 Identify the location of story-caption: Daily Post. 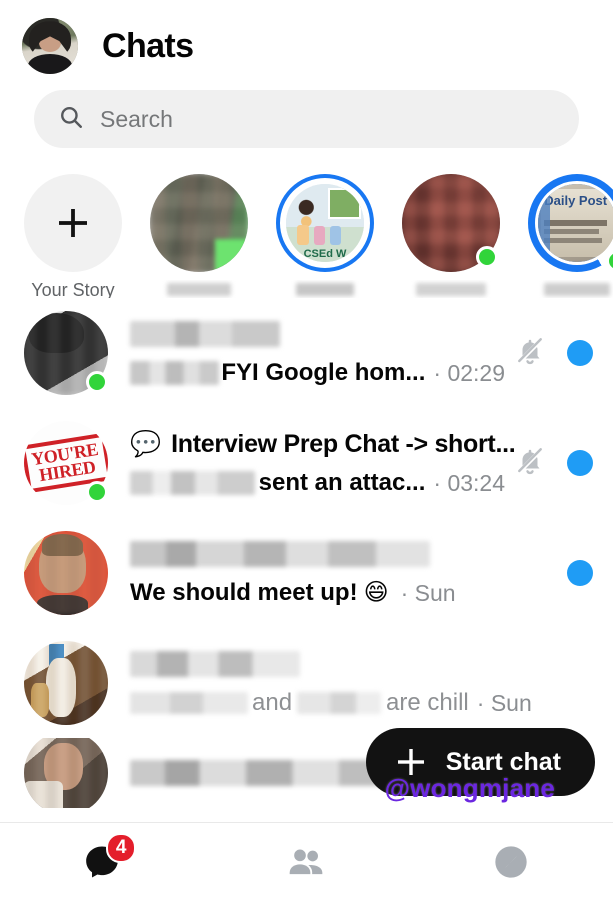
(576, 201).